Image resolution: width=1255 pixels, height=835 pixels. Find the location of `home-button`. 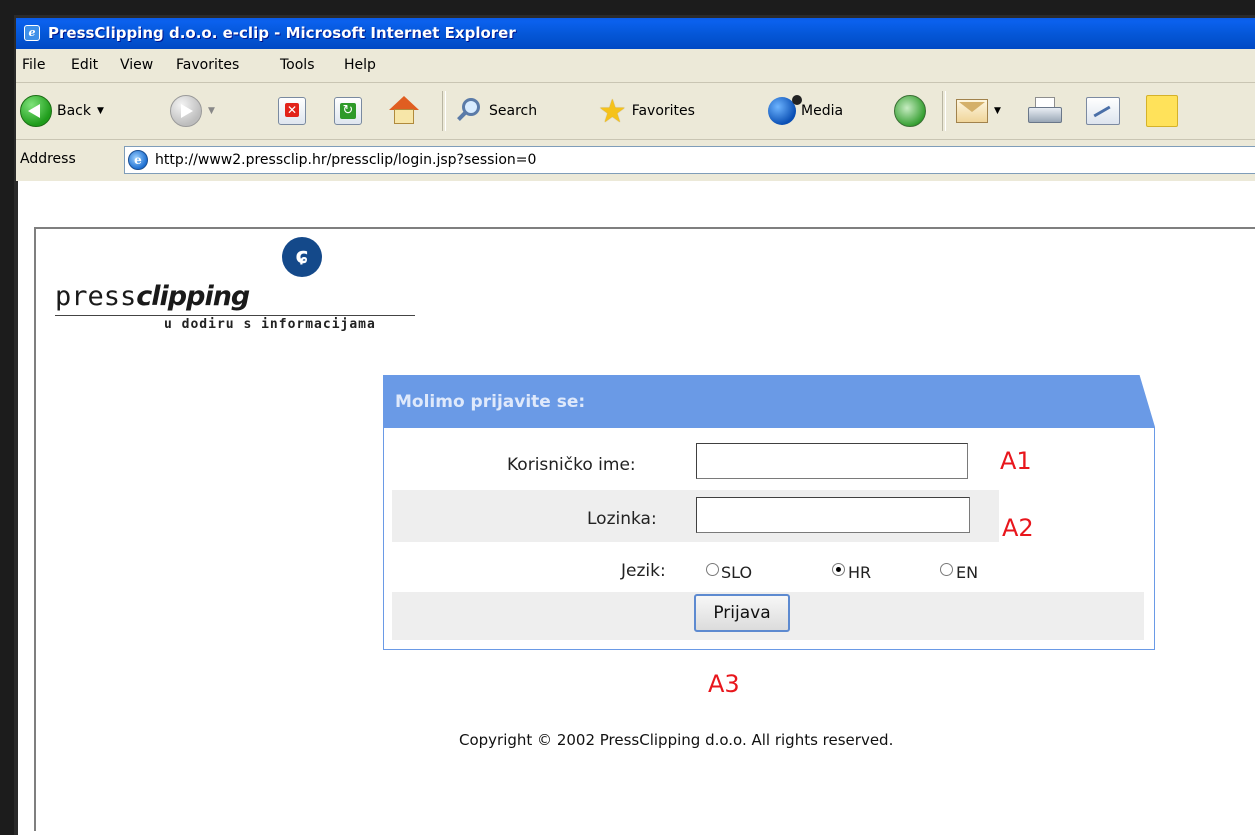

home-button is located at coordinates (404, 111).